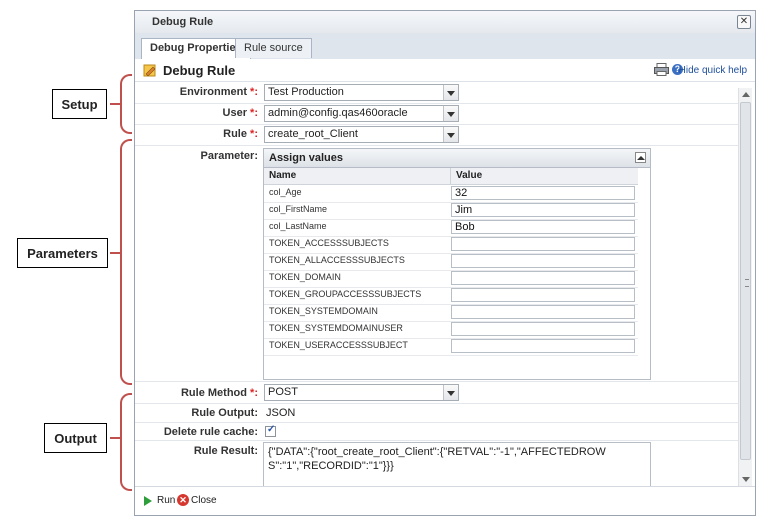 The height and width of the screenshot is (523, 781). I want to click on param-name: TOKEN_USERACCESSSUBJECT, so click(338, 345).